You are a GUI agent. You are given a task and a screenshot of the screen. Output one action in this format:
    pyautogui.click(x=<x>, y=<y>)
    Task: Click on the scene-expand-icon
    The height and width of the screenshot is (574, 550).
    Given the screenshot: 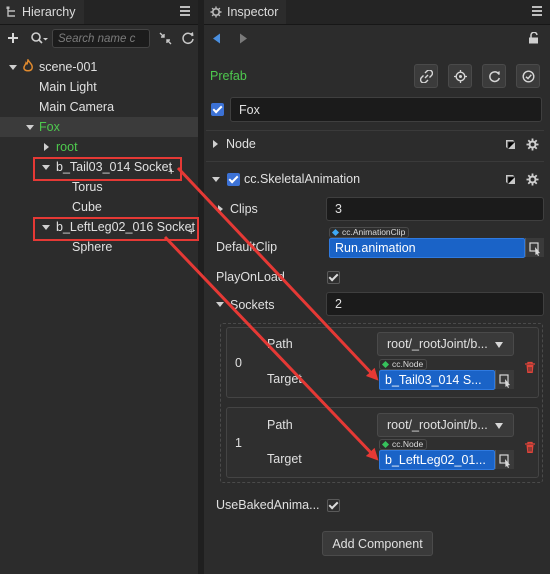 What is the action you would take?
    pyautogui.click(x=13, y=67)
    